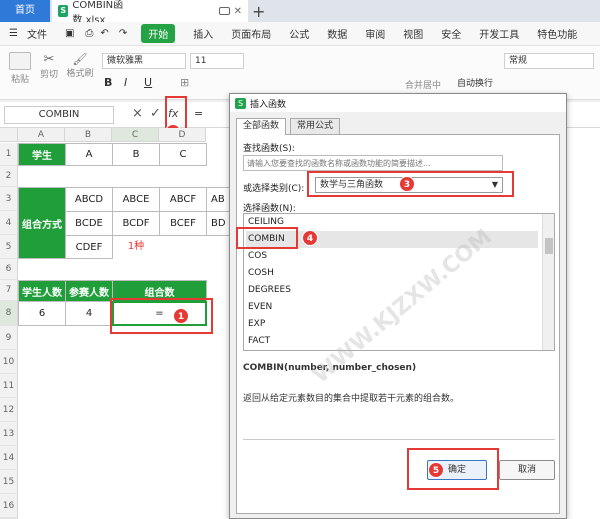  What do you see at coordinates (527, 470) in the screenshot?
I see `cancel-button: 取消` at bounding box center [527, 470].